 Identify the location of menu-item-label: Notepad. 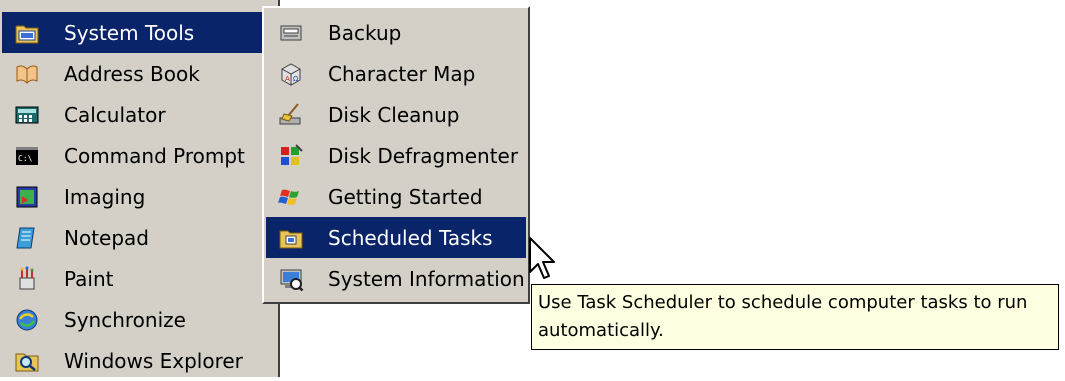
(106, 237).